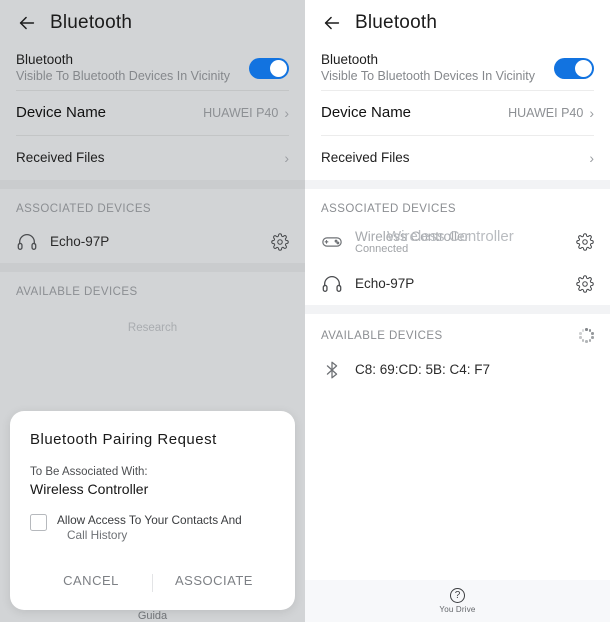 This screenshot has width=610, height=622. I want to click on footer-watermark: ? You Drive, so click(457, 601).